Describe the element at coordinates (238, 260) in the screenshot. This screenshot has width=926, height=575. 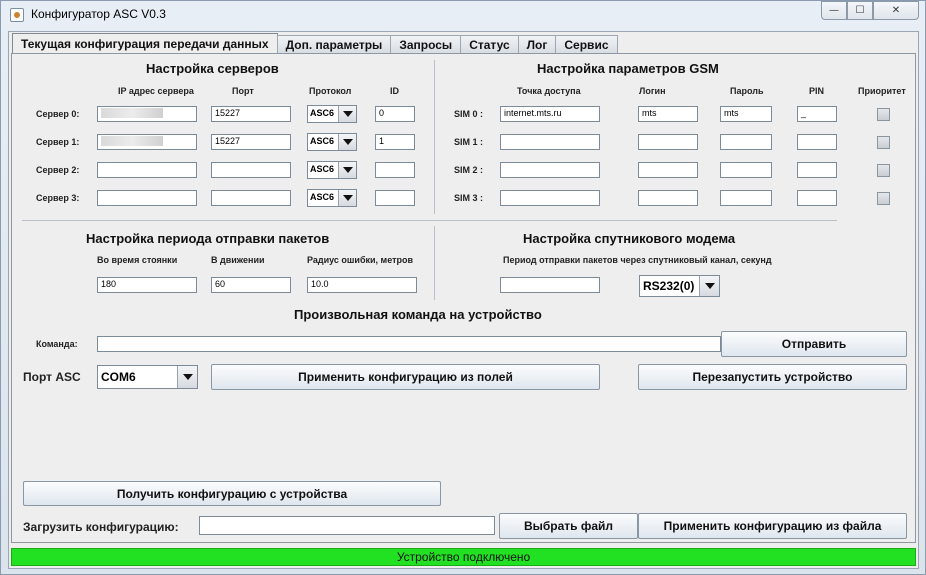
I see `col-moving: В движении` at that location.